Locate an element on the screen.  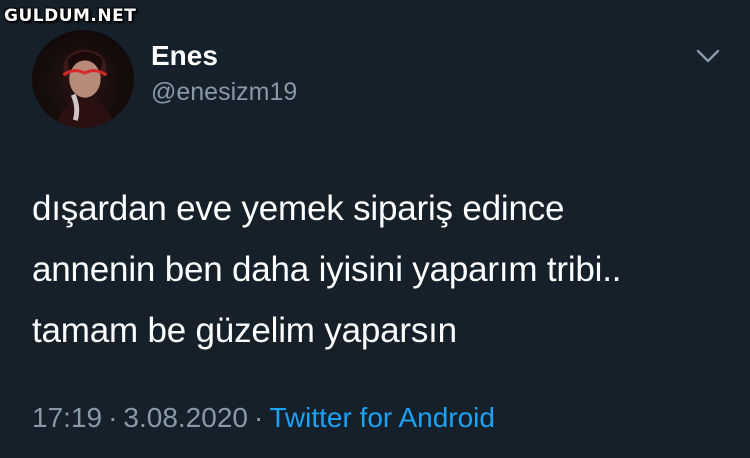
avatar is located at coordinates (83, 79).